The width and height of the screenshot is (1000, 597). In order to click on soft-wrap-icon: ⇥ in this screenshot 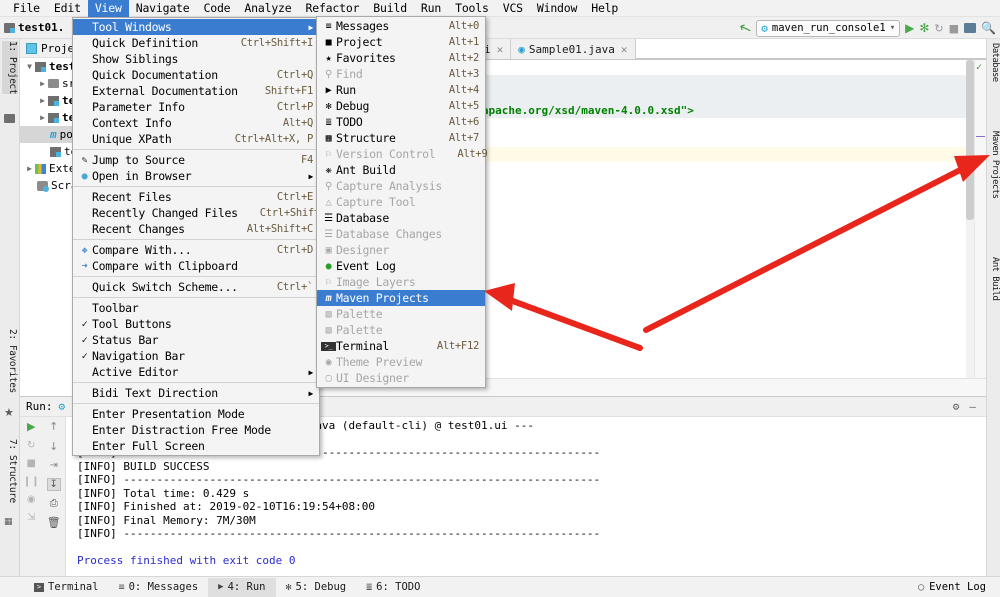, I will do `click(54, 465)`.